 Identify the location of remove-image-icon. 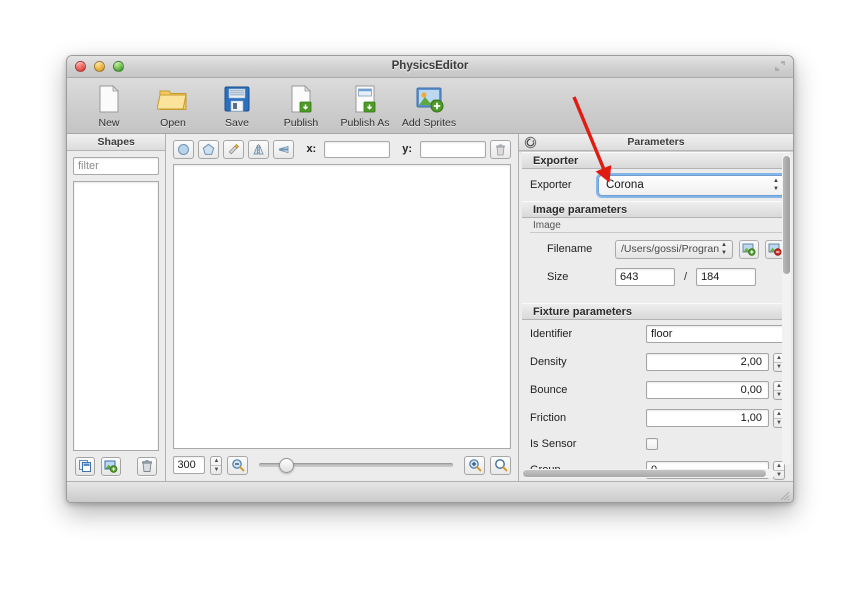
(775, 249).